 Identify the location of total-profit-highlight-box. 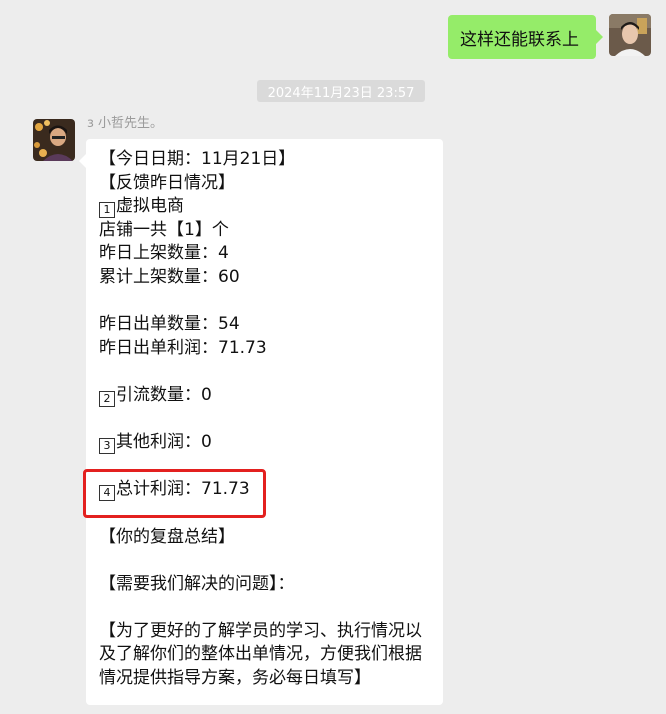
(174, 493).